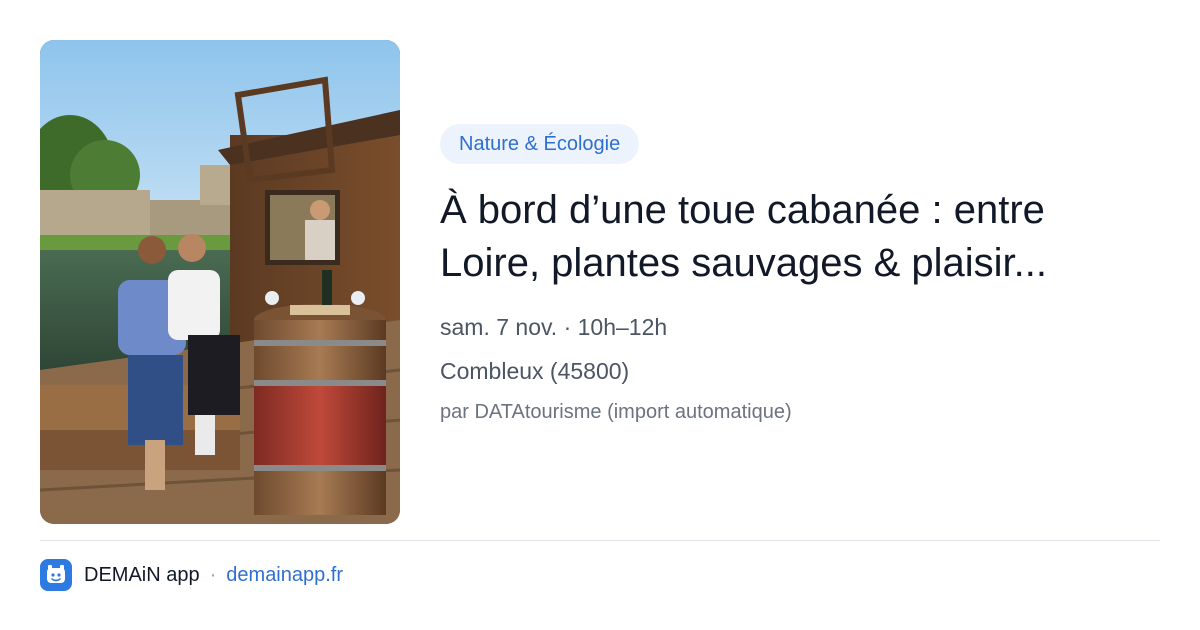 Image resolution: width=1200 pixels, height=630 pixels. What do you see at coordinates (600, 540) in the screenshot?
I see `footer-divider` at bounding box center [600, 540].